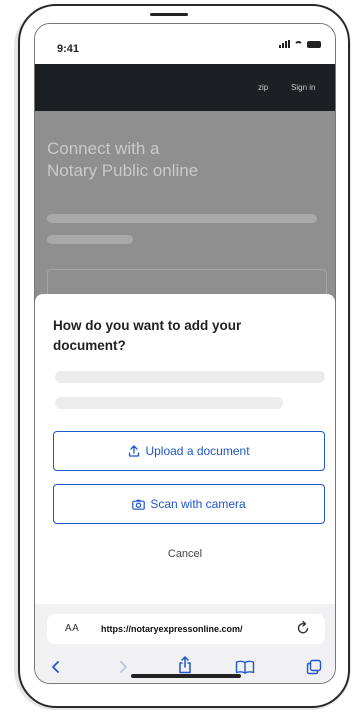 The image size is (358, 718). I want to click on address-bar: AA https://notaryexpressonline.com/, so click(186, 629).